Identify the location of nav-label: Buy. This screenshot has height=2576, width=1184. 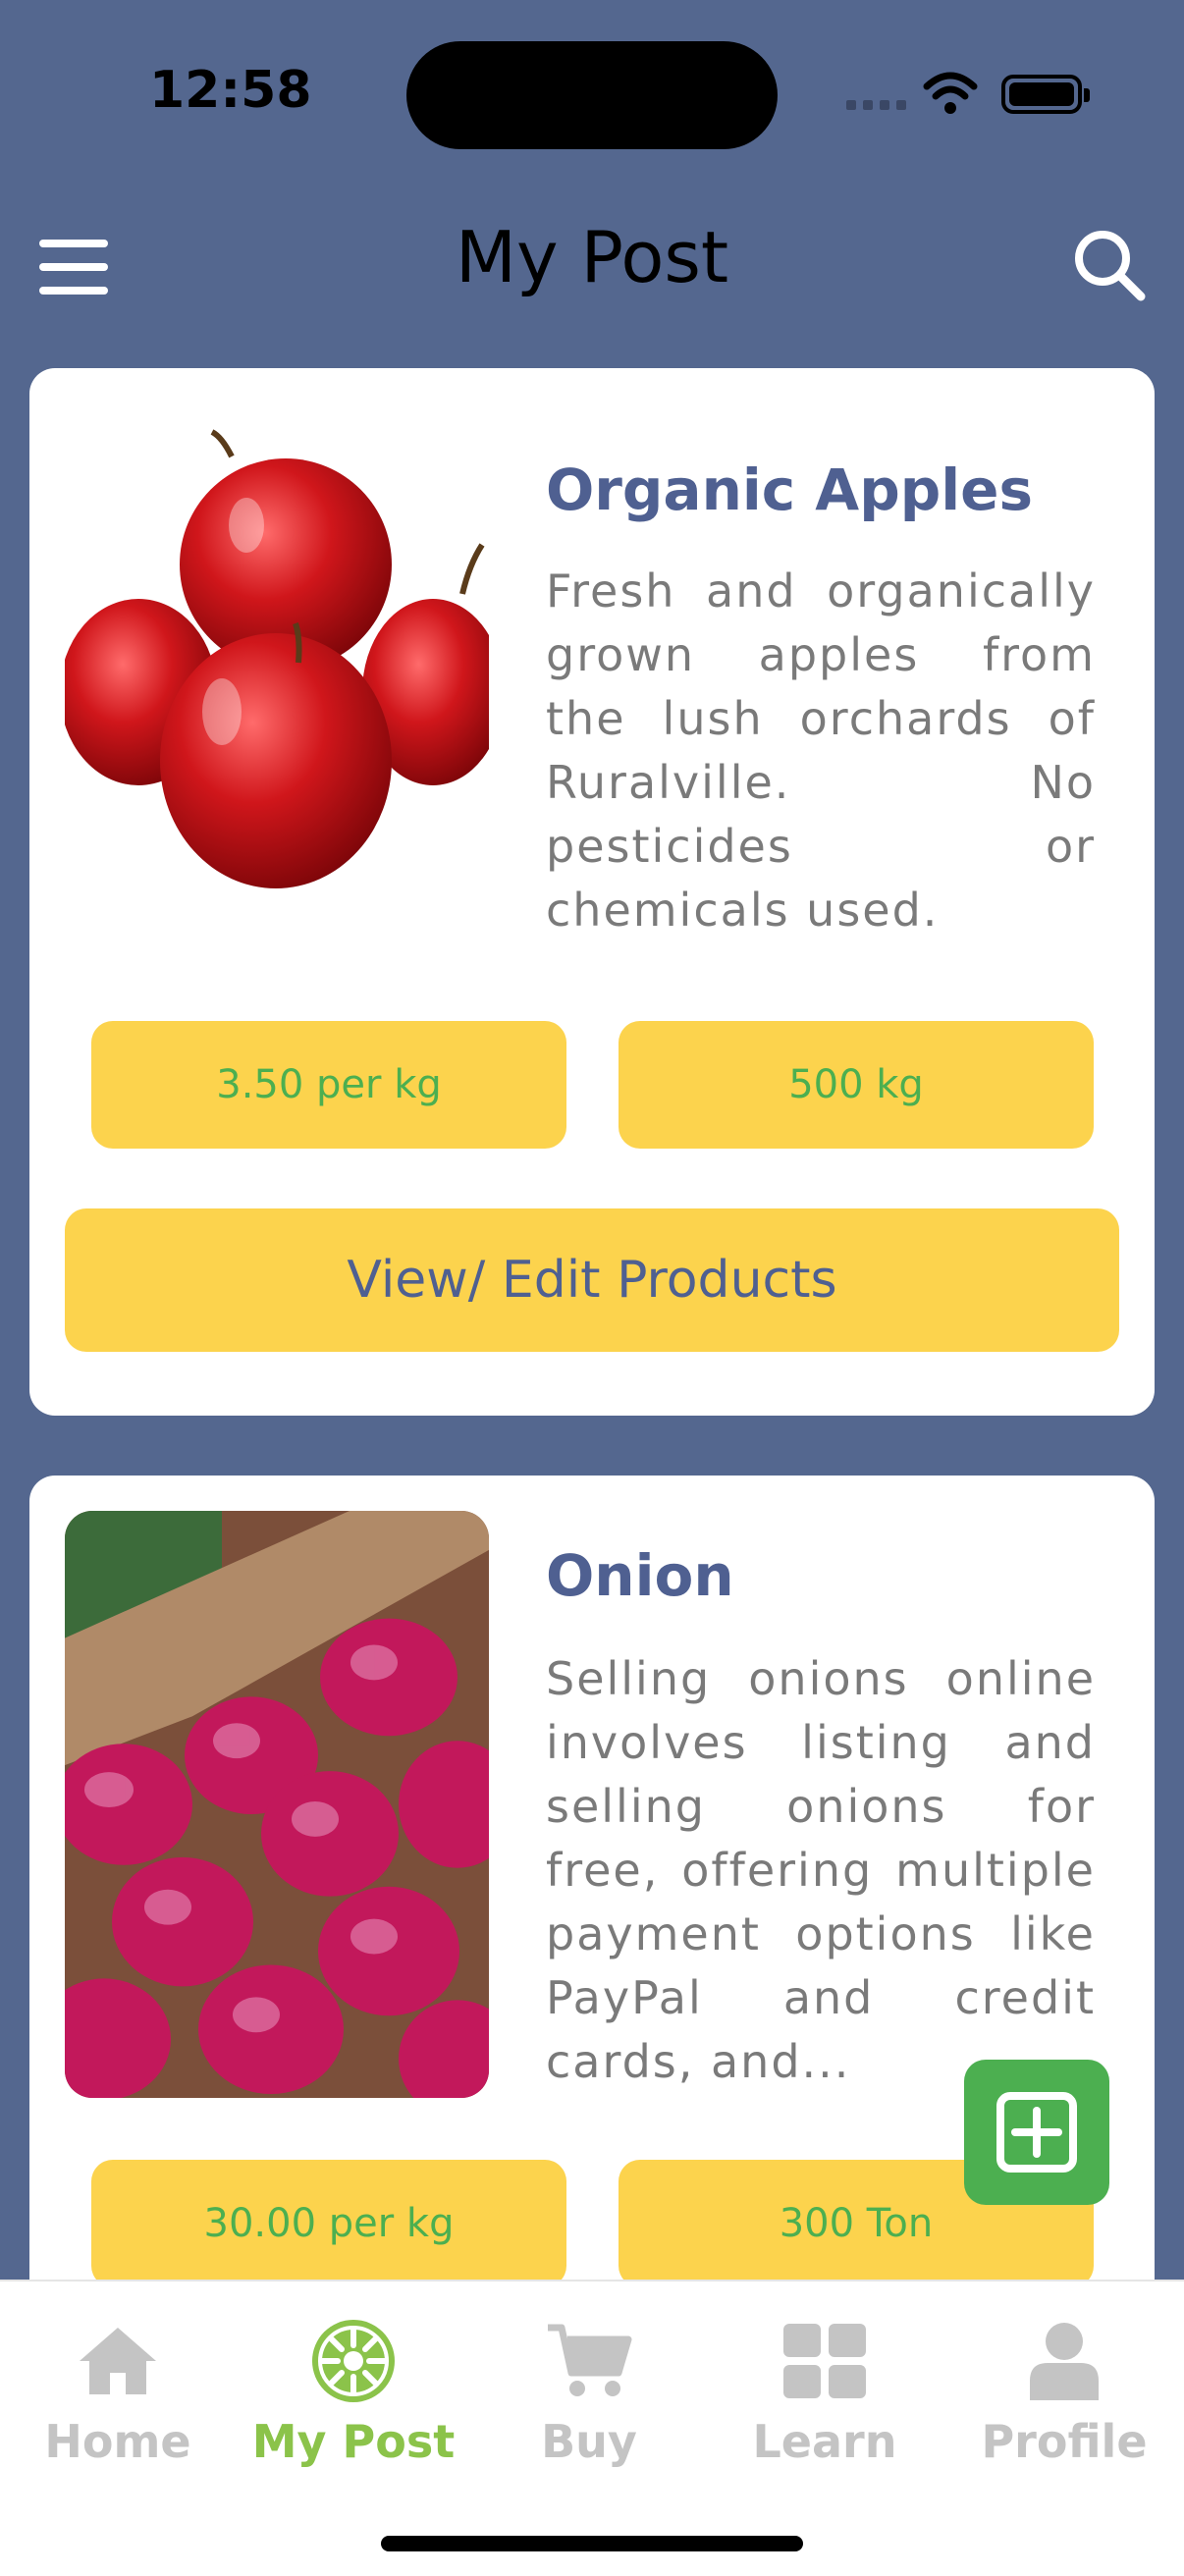
(589, 2441).